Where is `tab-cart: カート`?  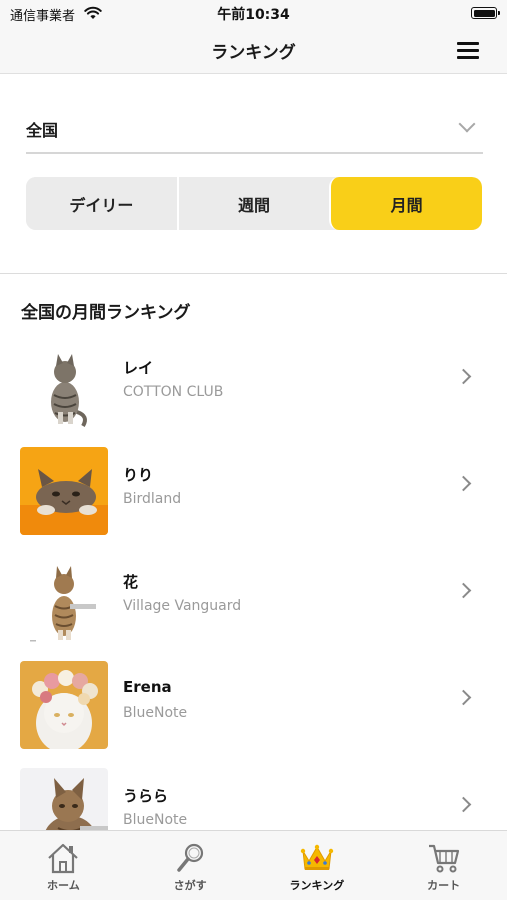
tab-cart: カート is located at coordinates (443, 865).